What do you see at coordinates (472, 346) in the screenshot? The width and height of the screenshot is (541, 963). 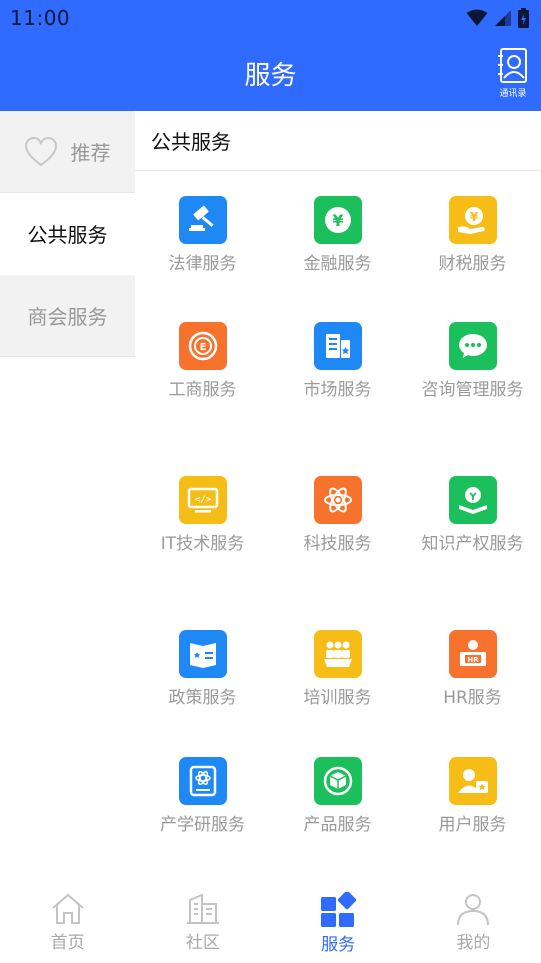 I see `chat-bubble-icon` at bounding box center [472, 346].